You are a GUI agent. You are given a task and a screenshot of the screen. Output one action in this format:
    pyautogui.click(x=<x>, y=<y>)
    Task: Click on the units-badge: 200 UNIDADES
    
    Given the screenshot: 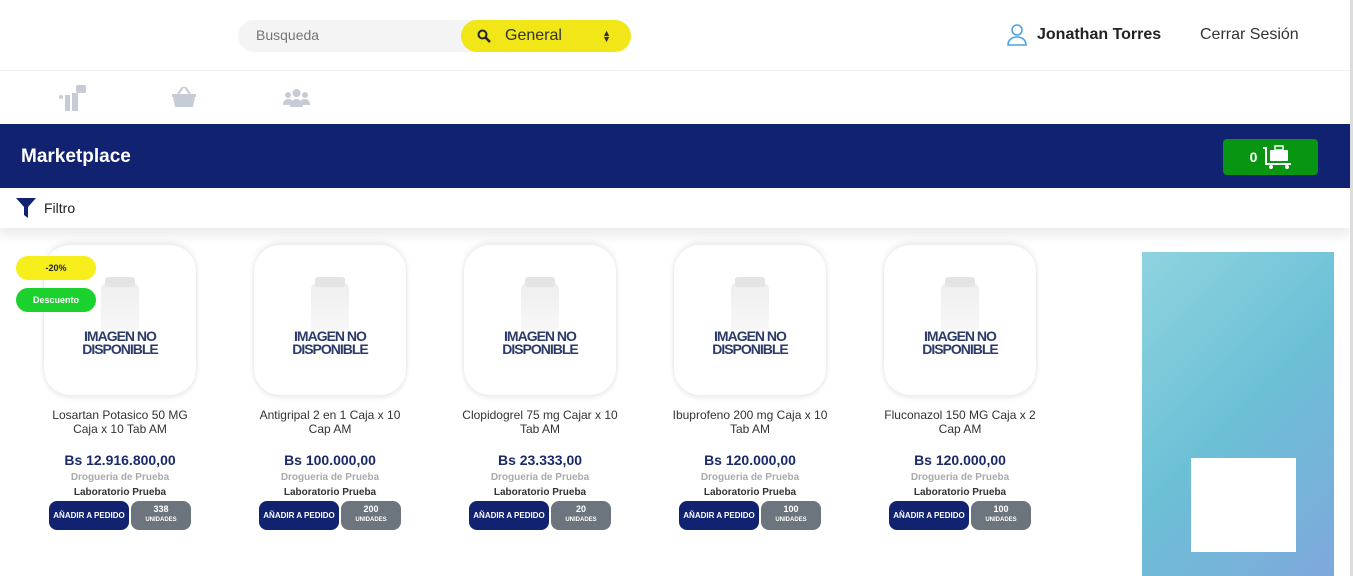 What is the action you would take?
    pyautogui.click(x=371, y=515)
    